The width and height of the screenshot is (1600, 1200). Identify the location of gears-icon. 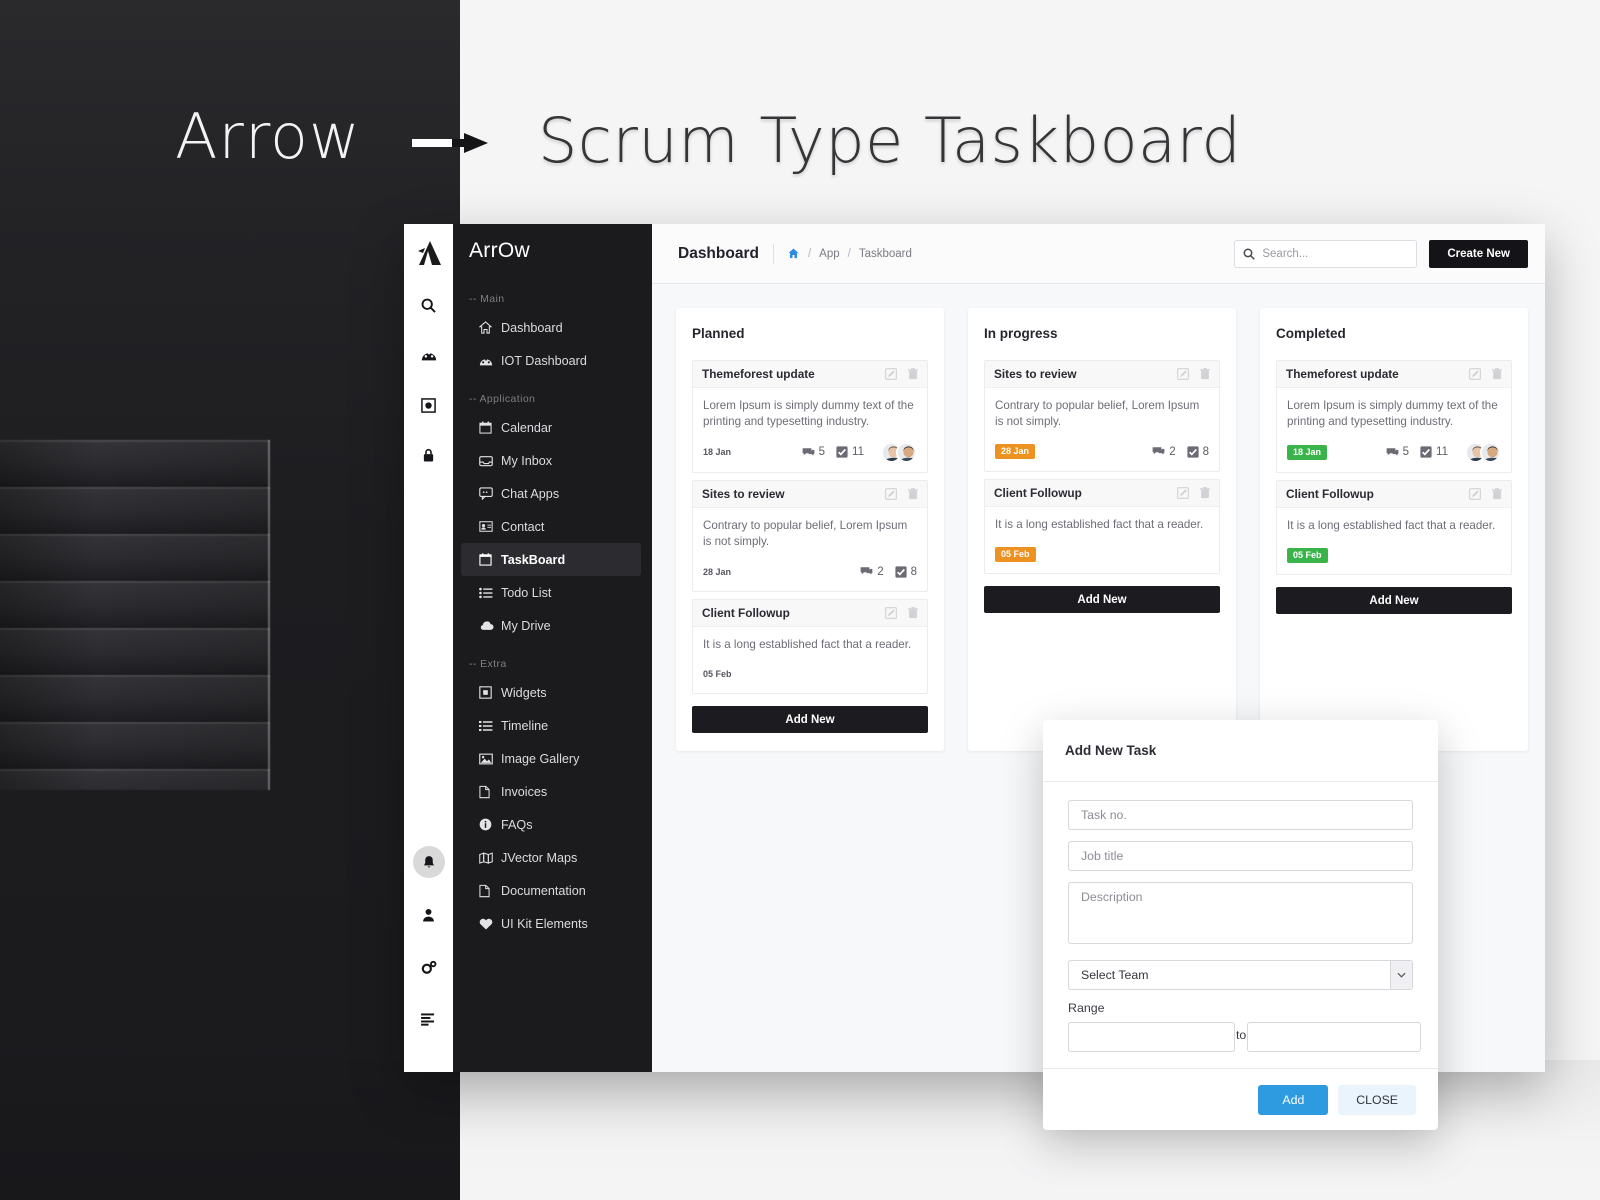
(429, 967).